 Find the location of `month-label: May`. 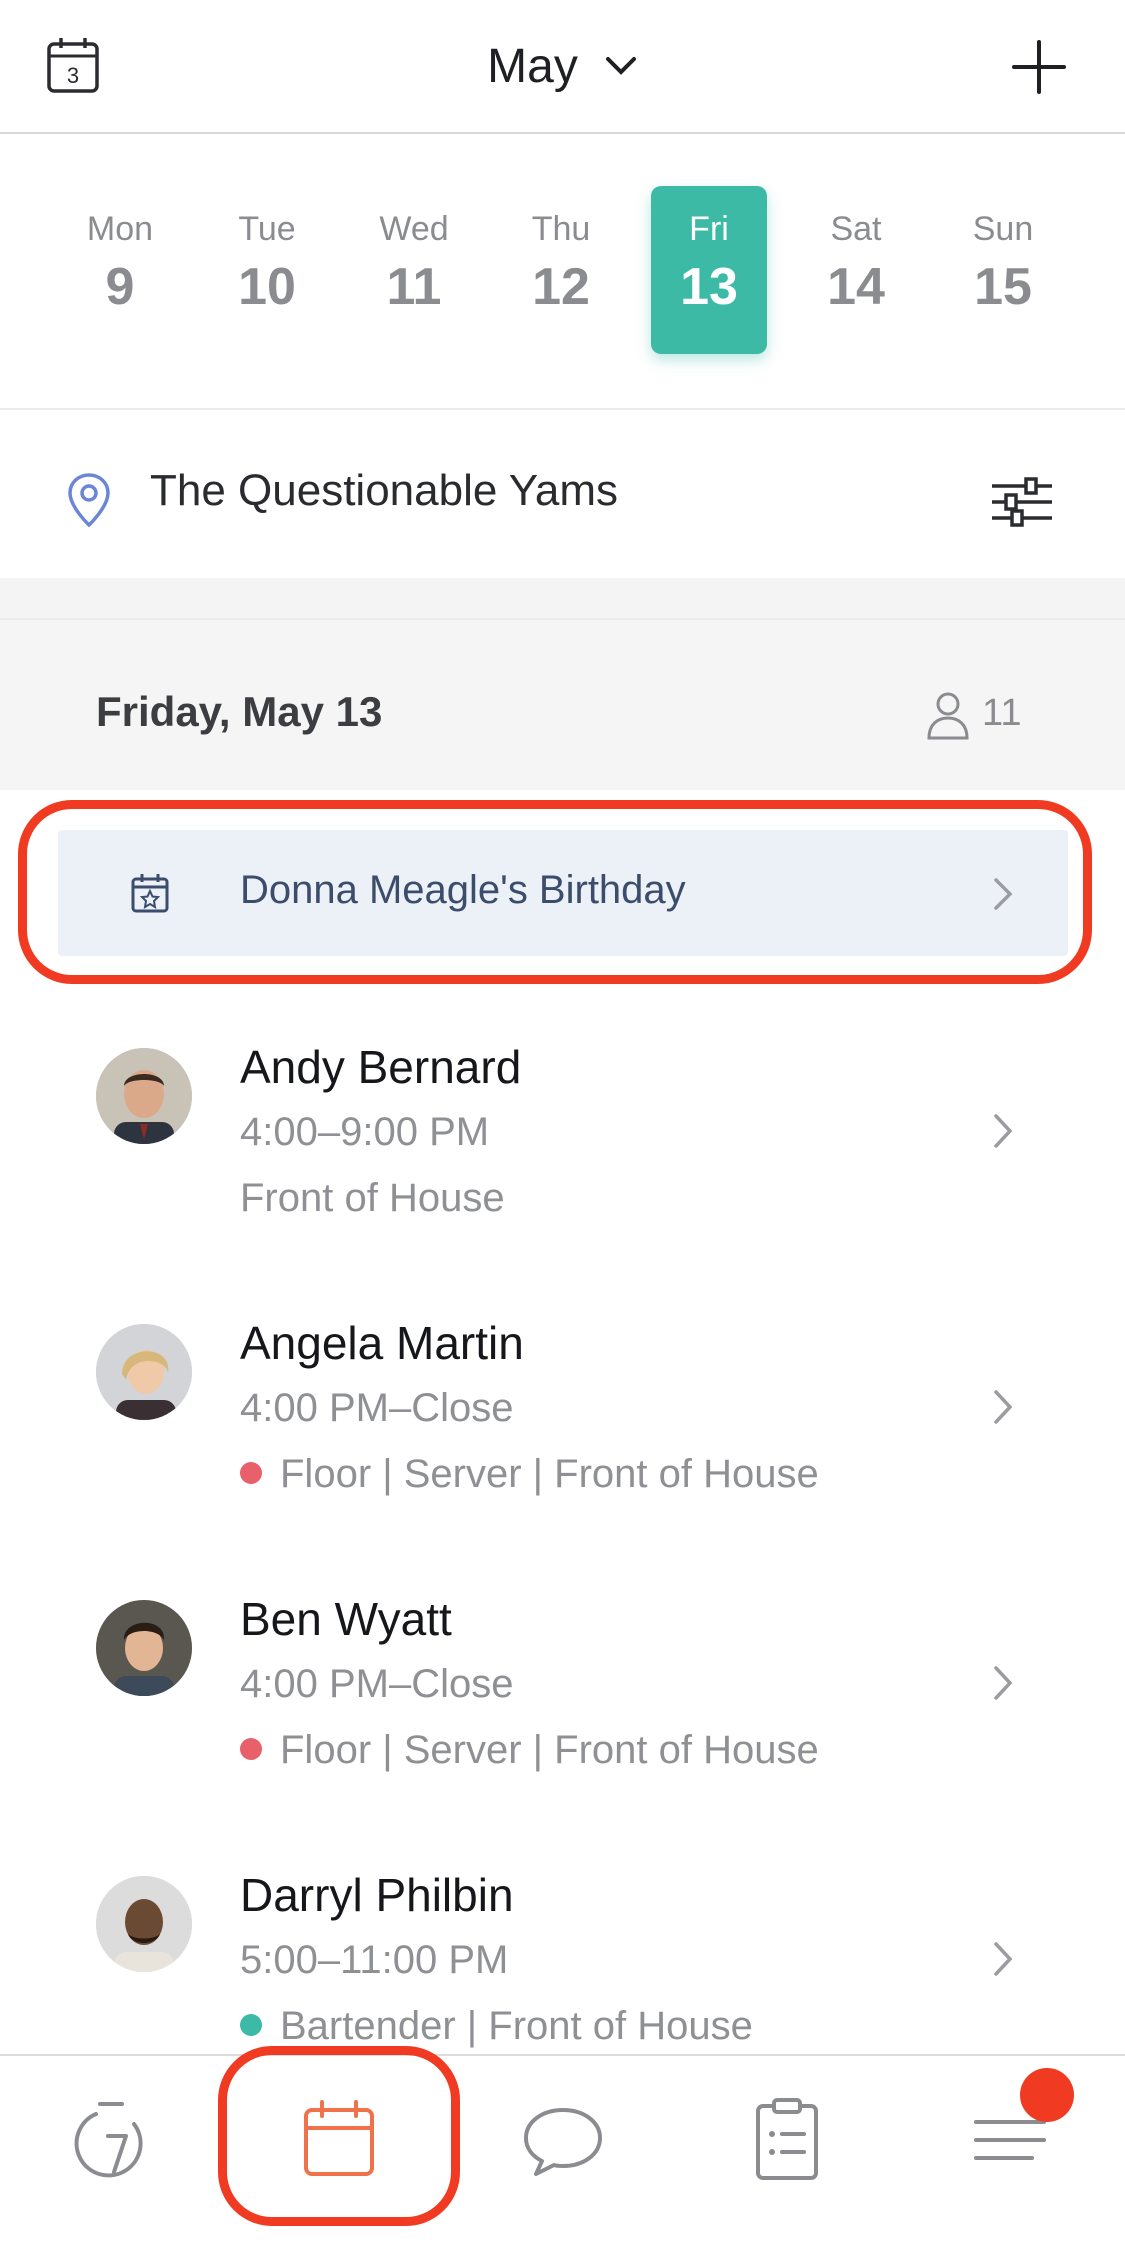

month-label: May is located at coordinates (532, 66).